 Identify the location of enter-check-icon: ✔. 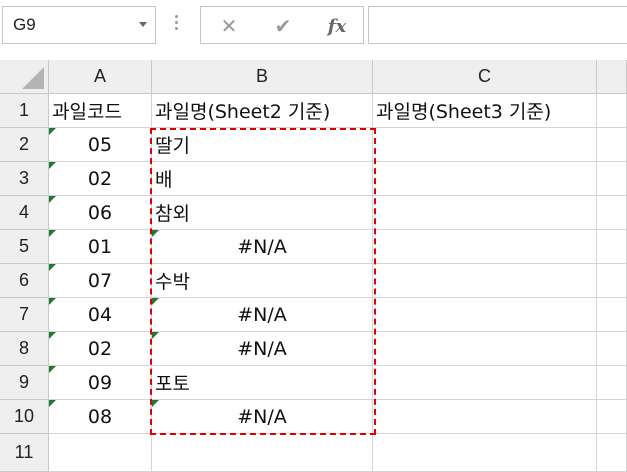
(283, 26).